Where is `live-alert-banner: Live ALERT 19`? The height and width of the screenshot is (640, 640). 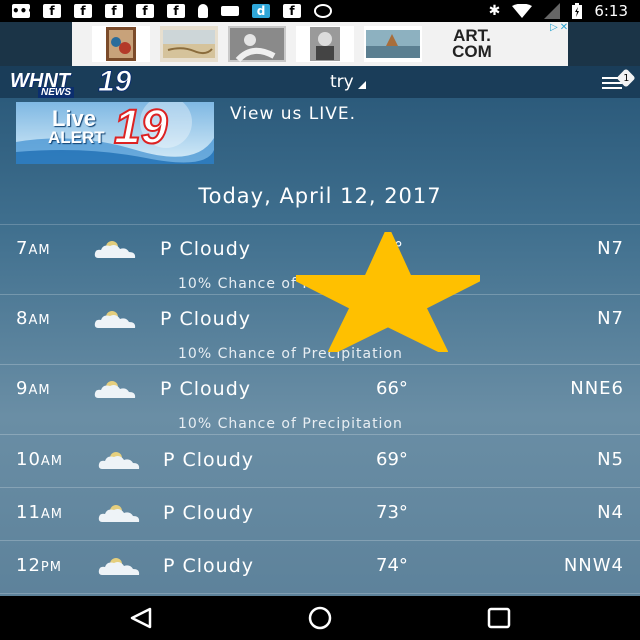
live-alert-banner: Live ALERT 19 is located at coordinates (115, 133).